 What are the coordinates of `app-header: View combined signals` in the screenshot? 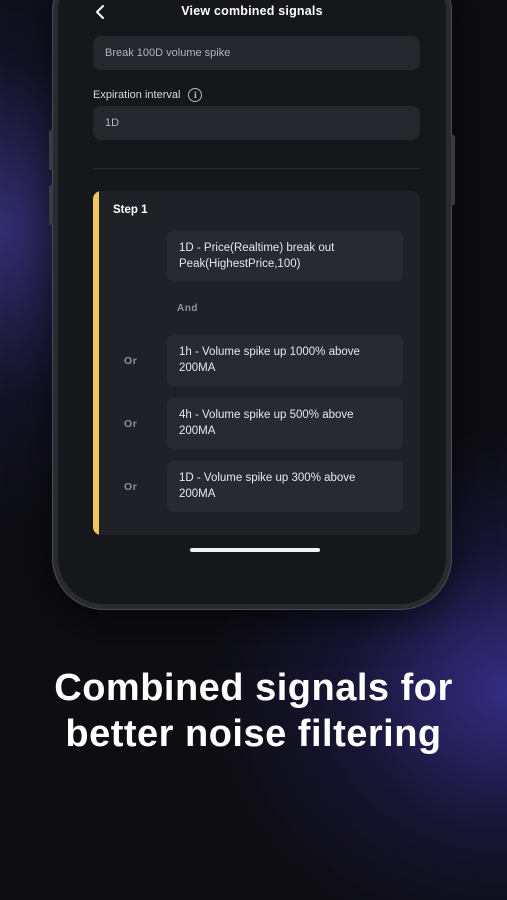 It's located at (252, 12).